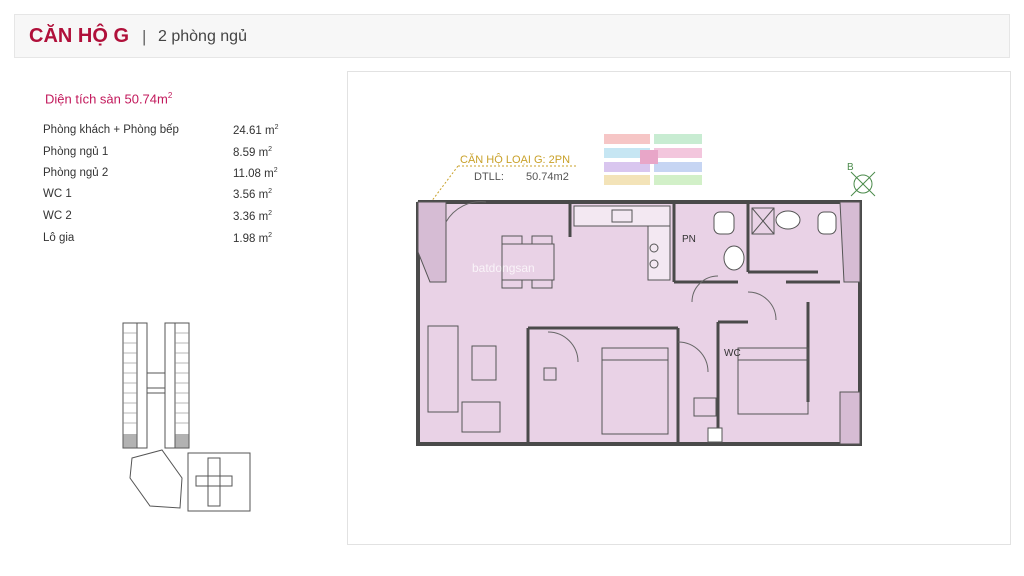 The height and width of the screenshot is (576, 1024). I want to click on room-area: 11.08 m2, so click(255, 173).